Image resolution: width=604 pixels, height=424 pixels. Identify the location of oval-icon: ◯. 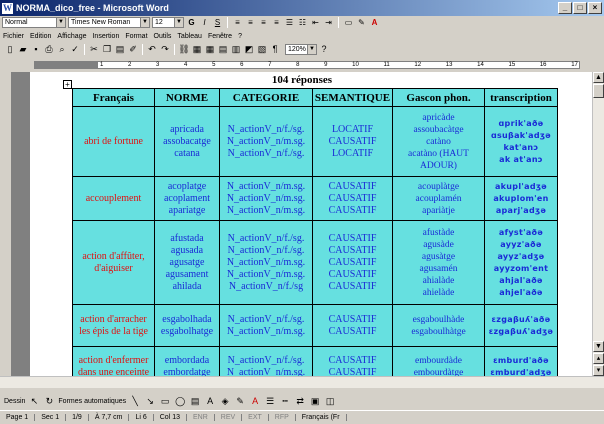
(180, 401).